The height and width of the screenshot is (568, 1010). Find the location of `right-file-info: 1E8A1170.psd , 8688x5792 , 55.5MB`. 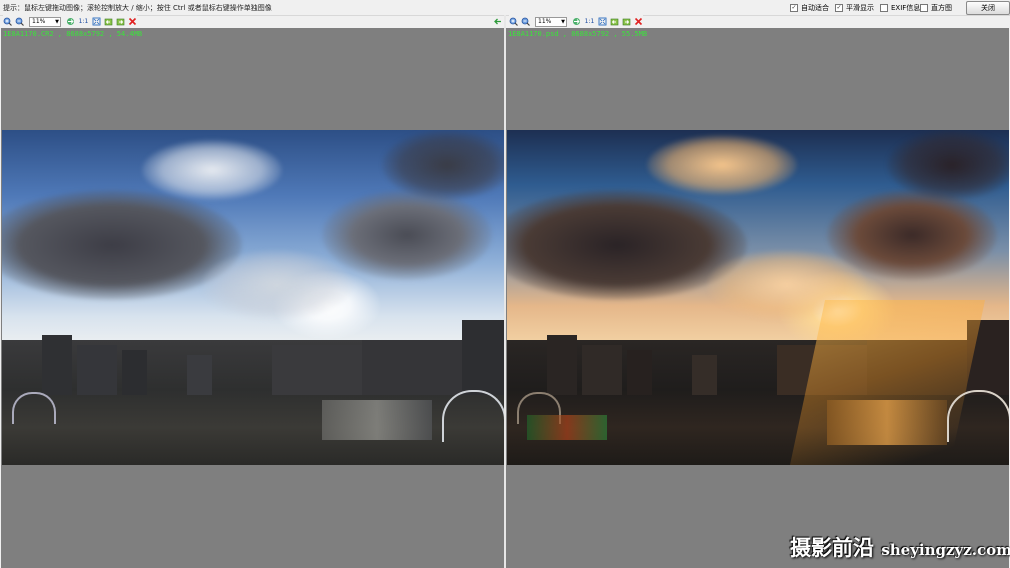

right-file-info: 1E8A1170.psd , 8688x5792 , 55.5MB is located at coordinates (578, 34).